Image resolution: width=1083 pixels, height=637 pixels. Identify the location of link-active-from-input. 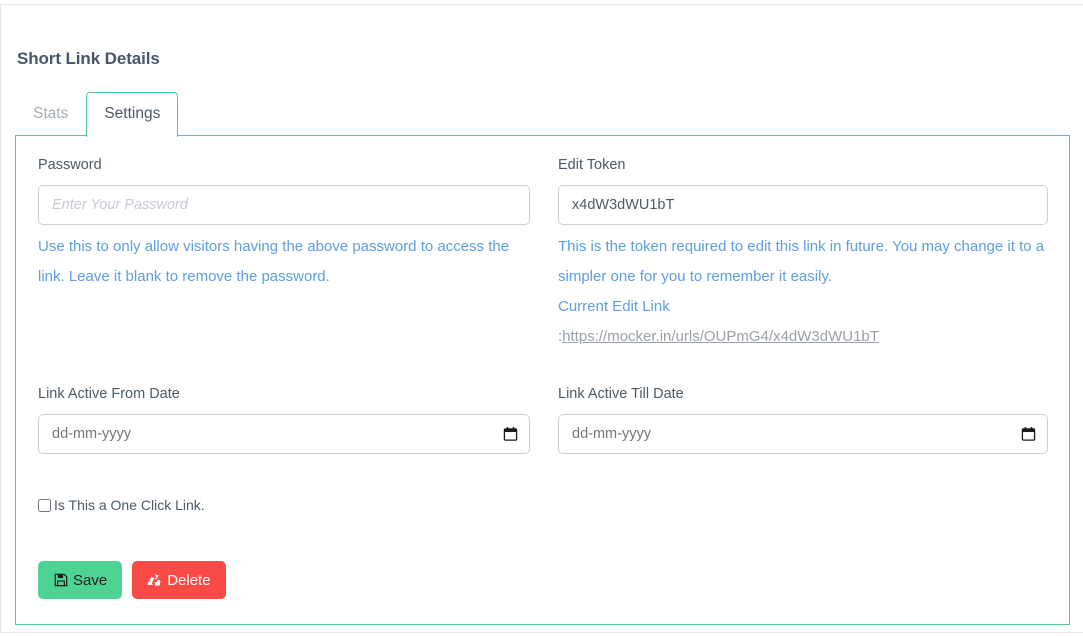
(284, 434).